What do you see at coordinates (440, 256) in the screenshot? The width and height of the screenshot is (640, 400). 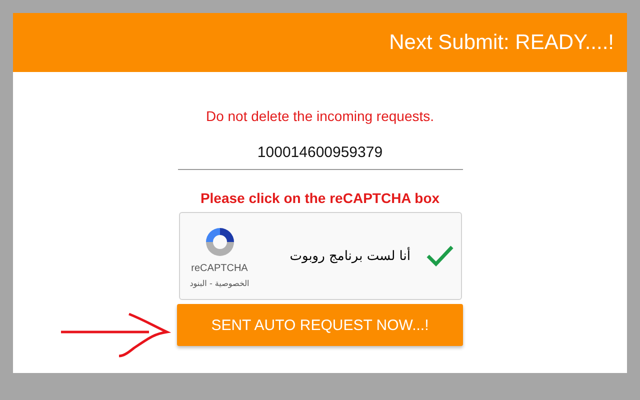 I see `checkmark-icon` at bounding box center [440, 256].